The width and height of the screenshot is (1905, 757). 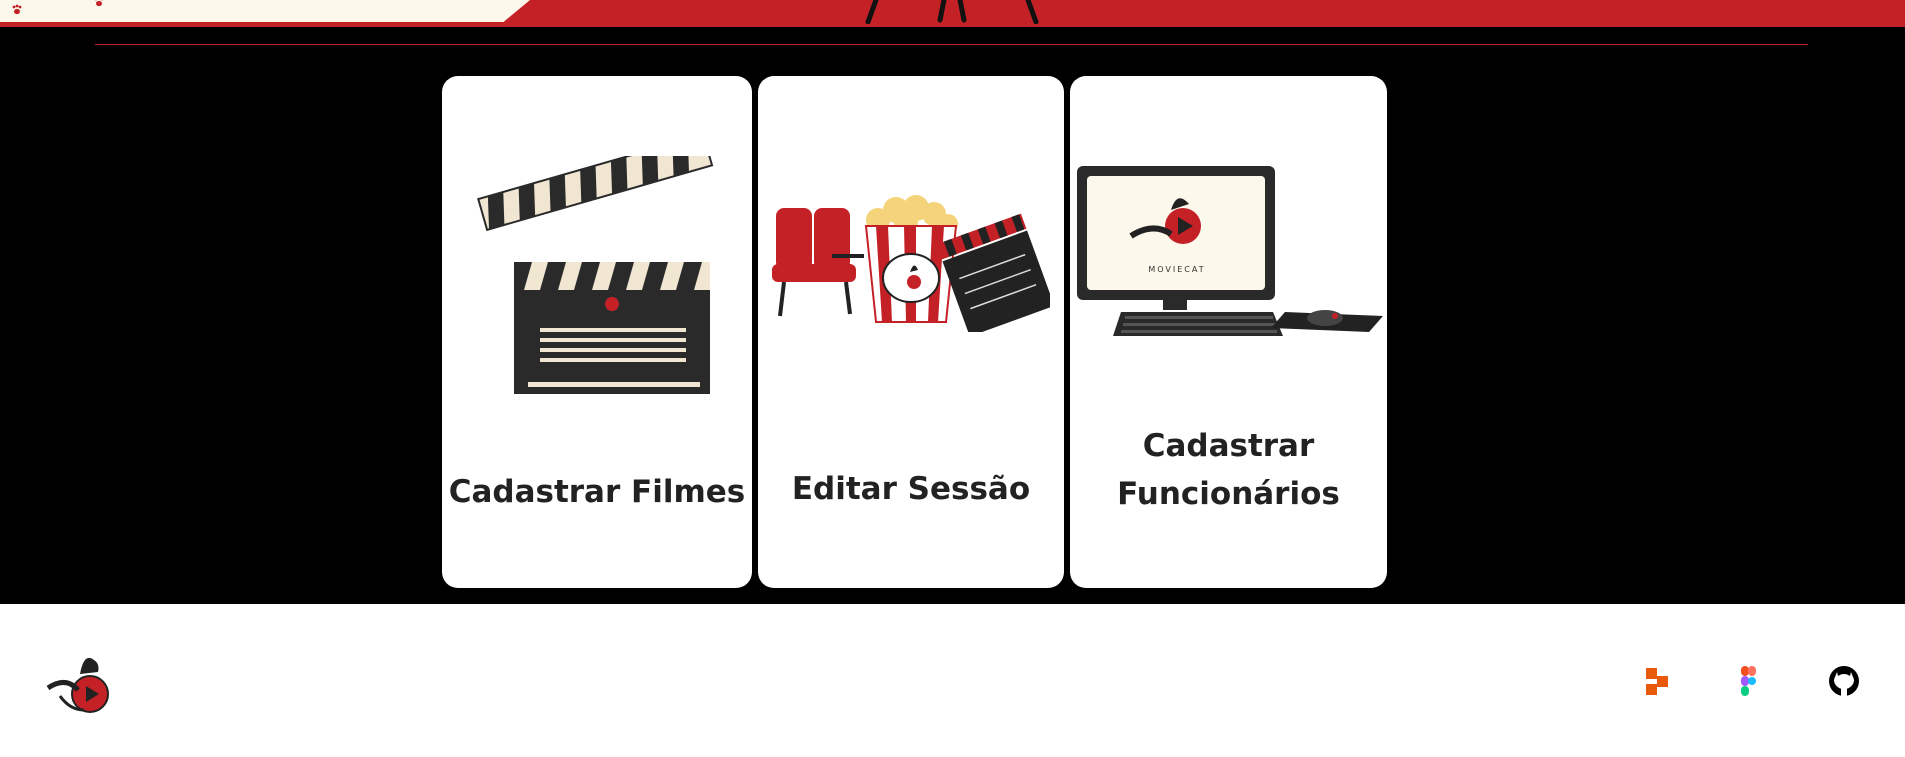 I want to click on card-cadastrar-funcionarios: MOVIECAT Cadastrar Funcionários, so click(x=1228, y=332).